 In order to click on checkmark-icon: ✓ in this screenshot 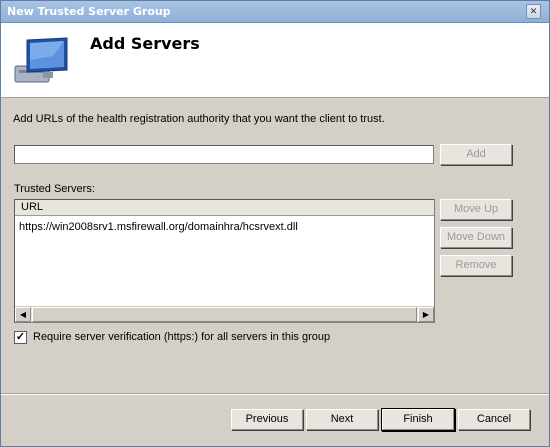, I will do `click(20, 337)`.